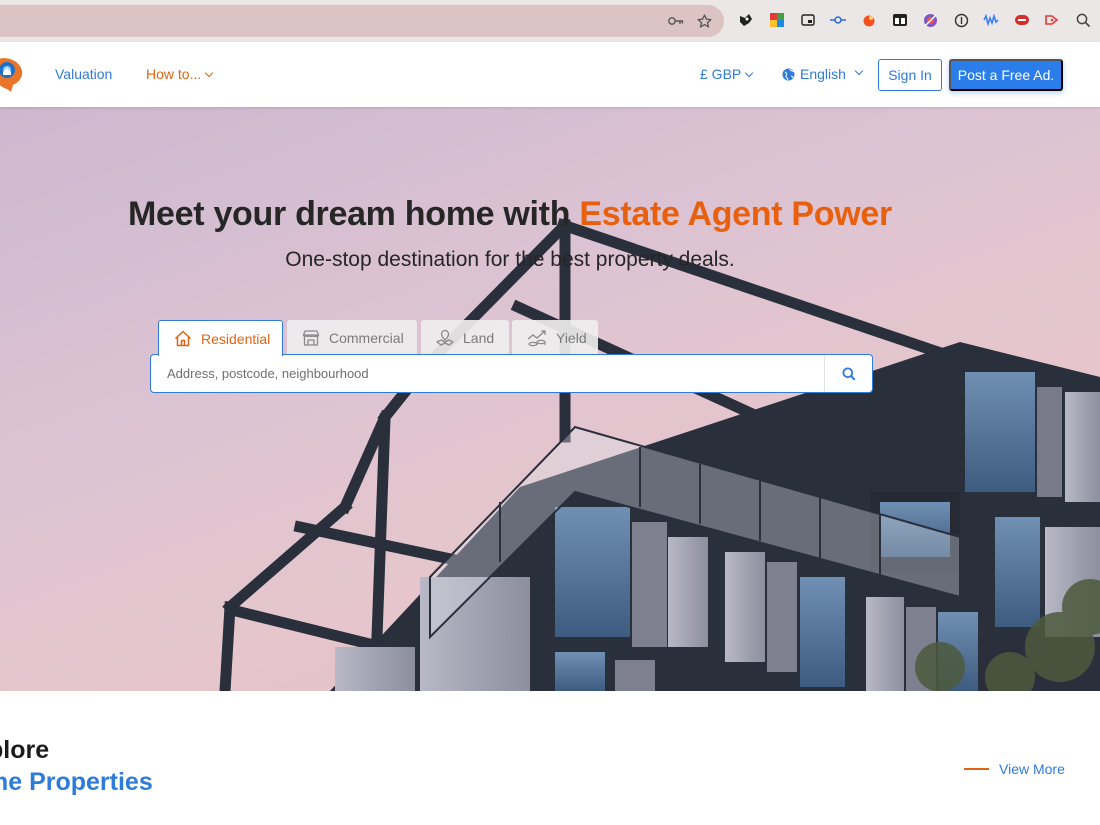 This screenshot has width=1100, height=825. Describe the element at coordinates (76, 782) in the screenshot. I see `explore-heading-line2: me Properties` at that location.